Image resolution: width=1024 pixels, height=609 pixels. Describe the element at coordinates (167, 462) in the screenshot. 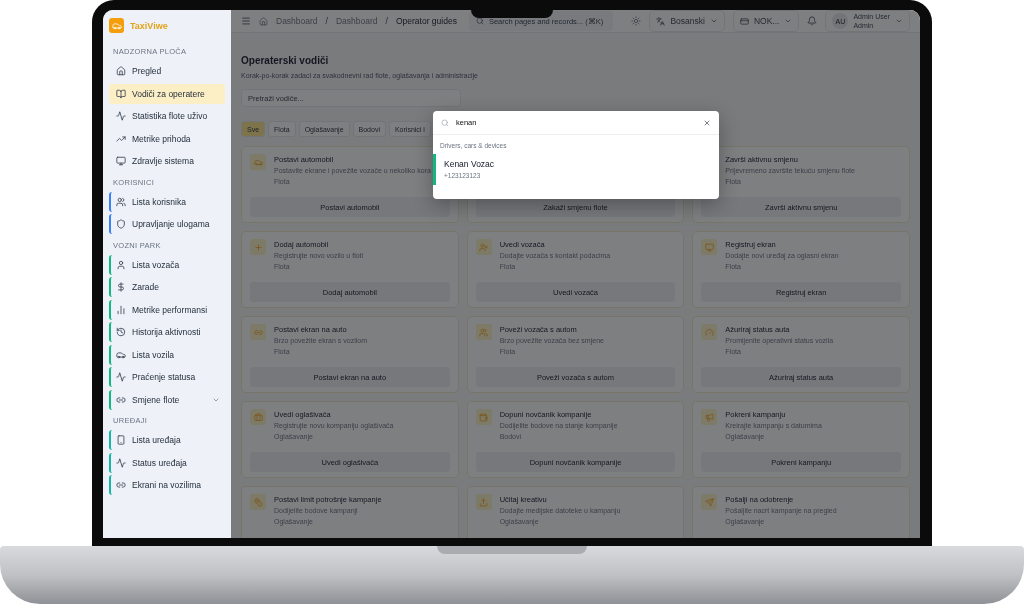

I see `sidebar-item: Status uređaja` at that location.